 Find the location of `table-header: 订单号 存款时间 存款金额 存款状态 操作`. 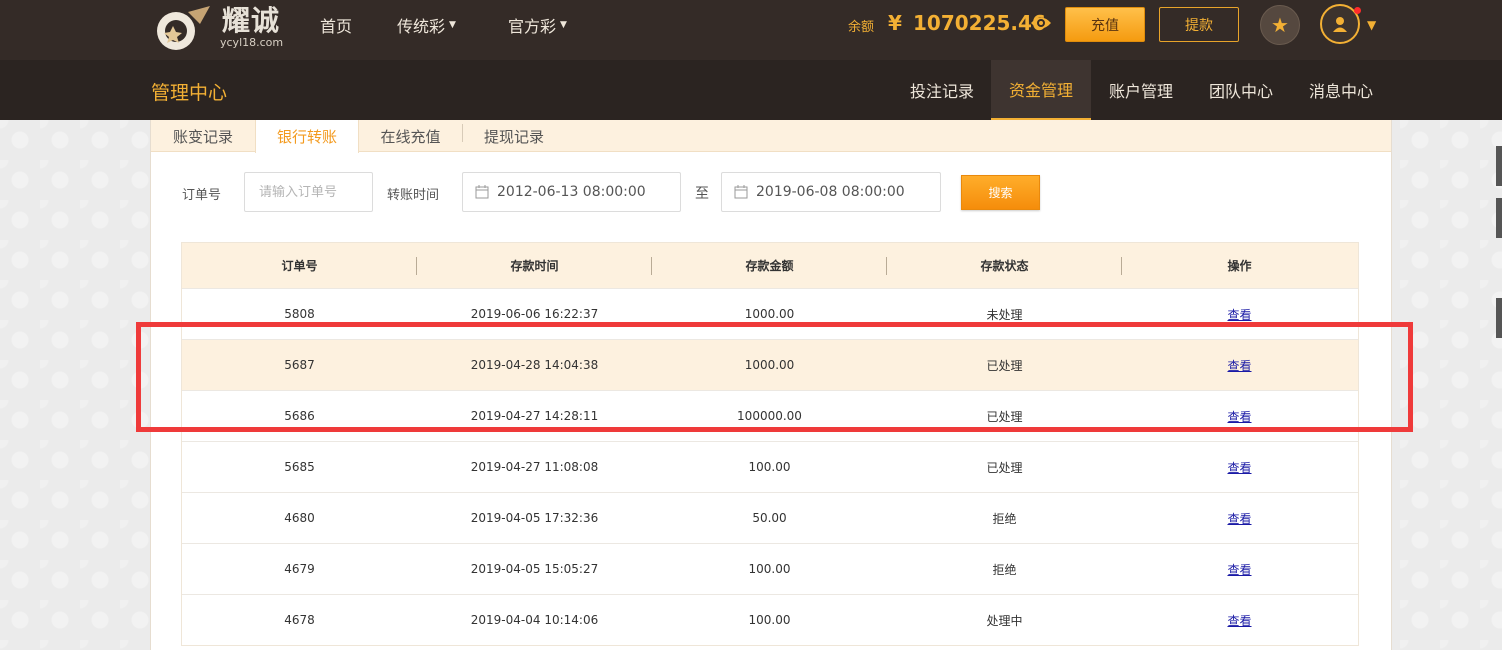

table-header: 订单号 存款时间 存款金额 存款状态 操作 is located at coordinates (770, 265).